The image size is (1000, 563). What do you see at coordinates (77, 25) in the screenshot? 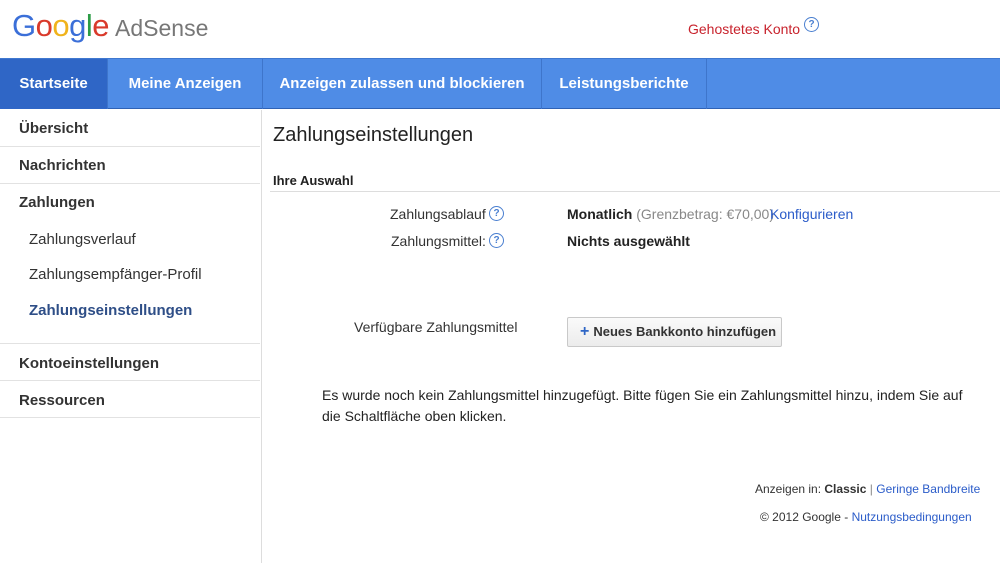
I see `logo-letter: g` at bounding box center [77, 25].